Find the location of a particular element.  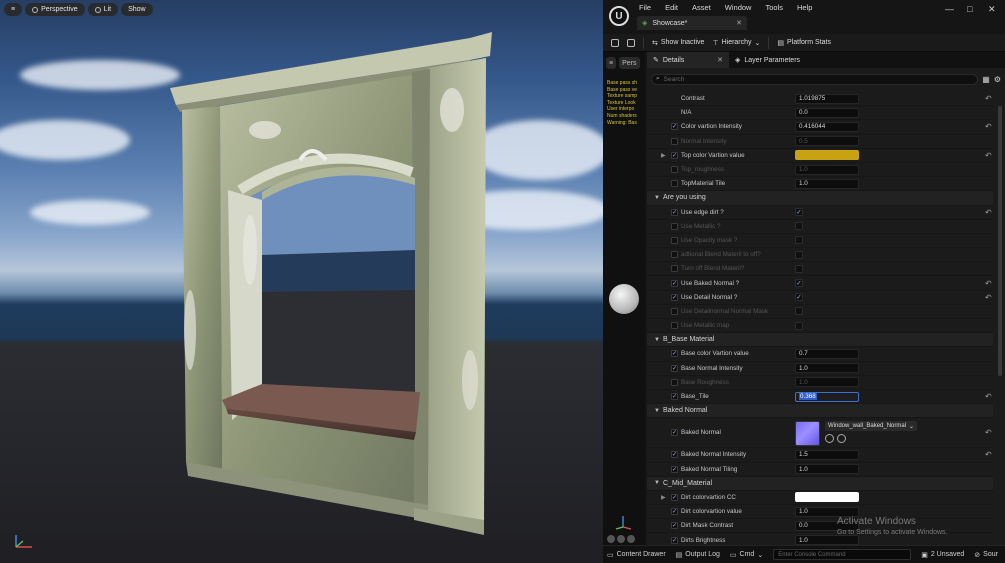

param-row-adtional-blend-materil-to-off: adtional Blend Materil to off? is located at coordinates (820, 255).